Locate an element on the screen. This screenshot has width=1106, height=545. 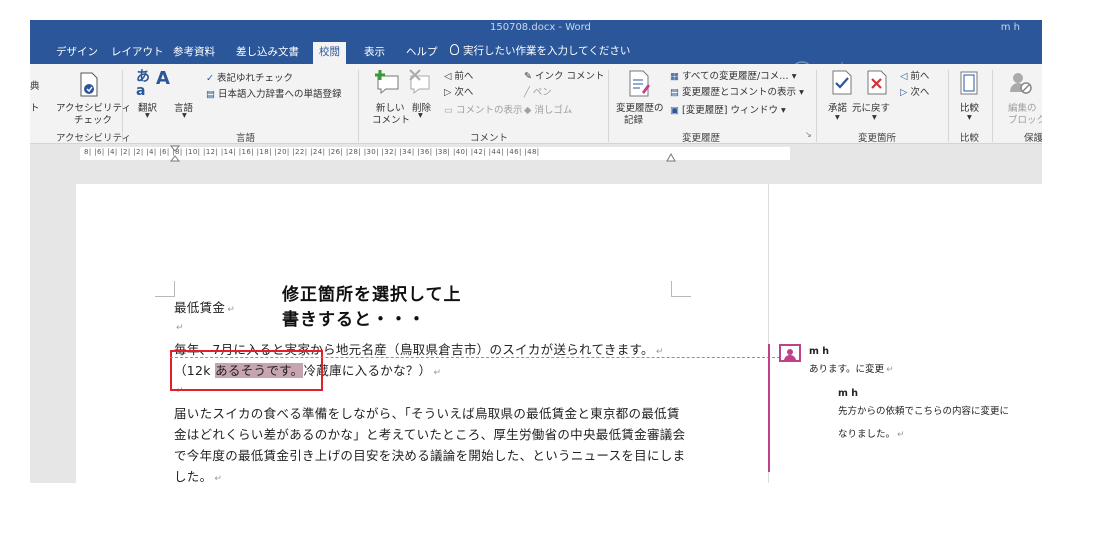
tab-layout: レイアウト is located at coordinates (137, 51).